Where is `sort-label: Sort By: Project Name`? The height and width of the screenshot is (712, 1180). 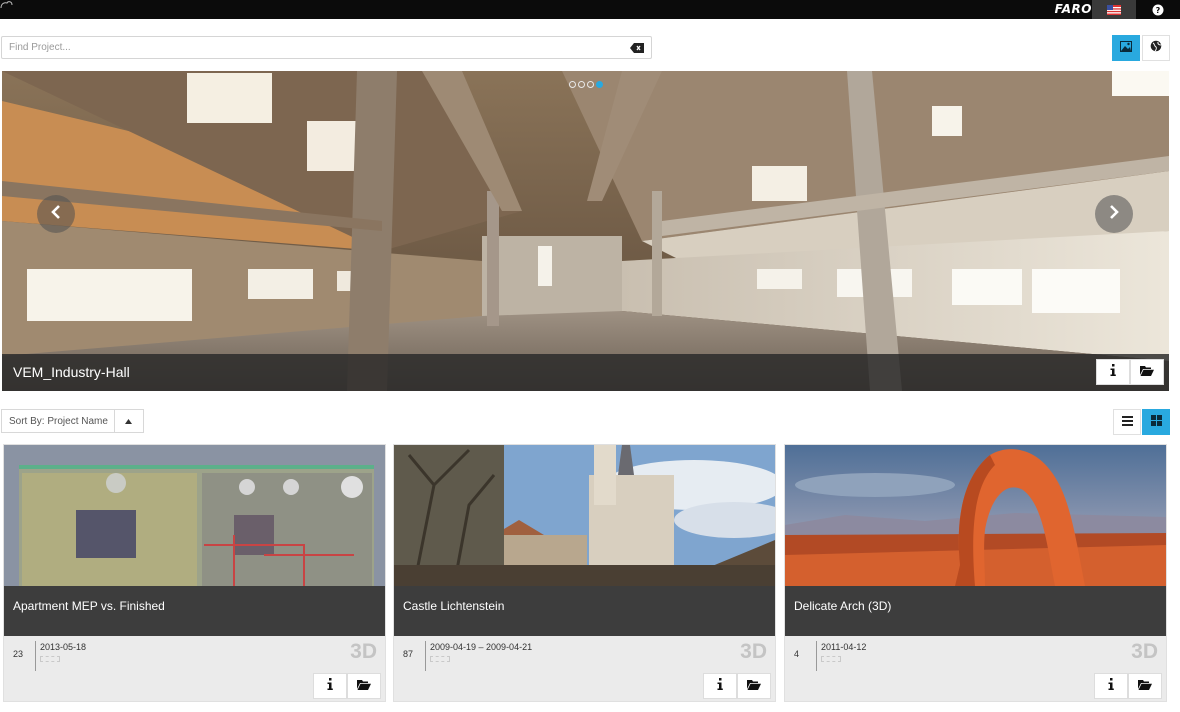
sort-label: Sort By: Project Name is located at coordinates (58, 421).